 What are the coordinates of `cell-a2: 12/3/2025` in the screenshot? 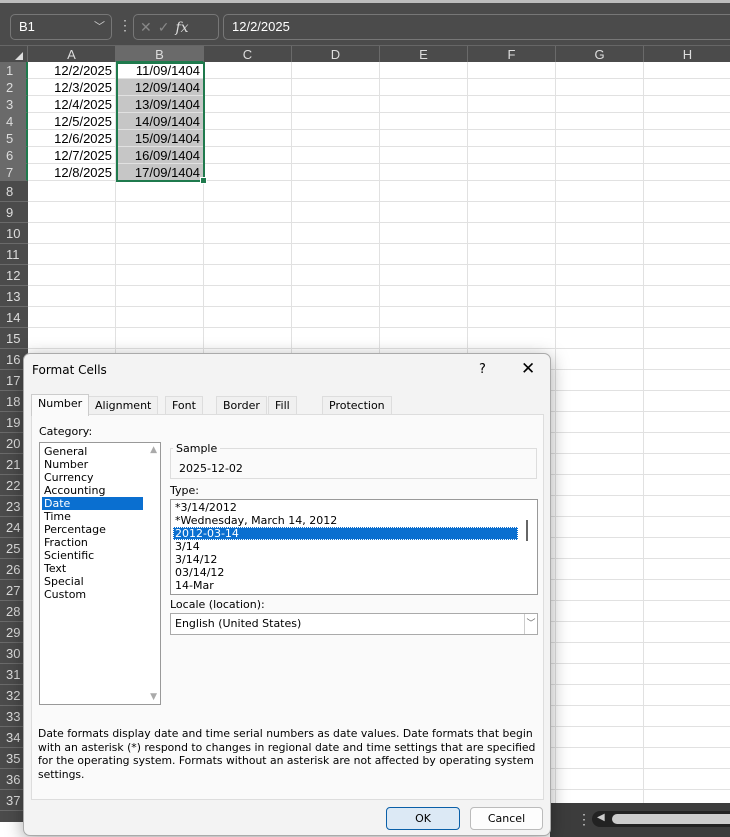 It's located at (71, 87).